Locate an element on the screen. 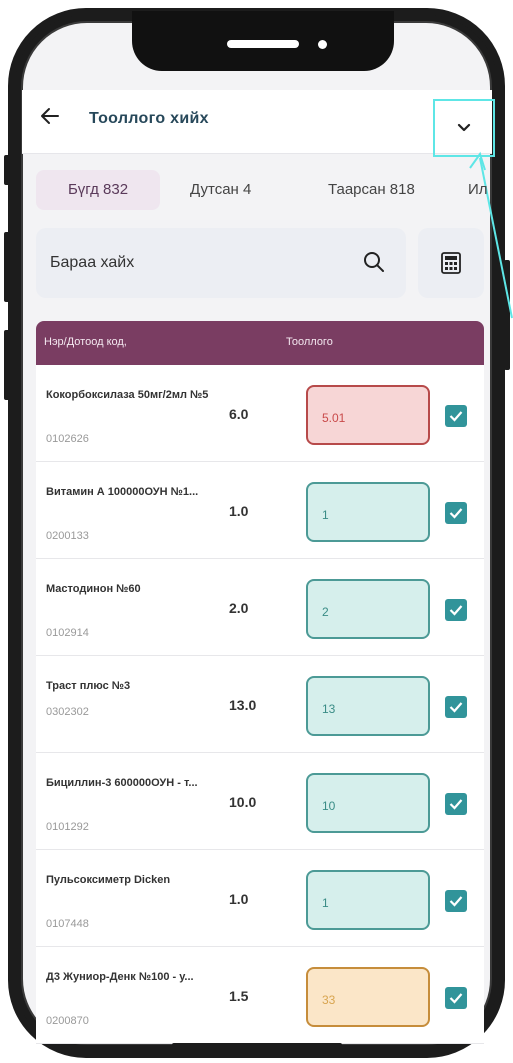 This screenshot has height=1063, width=513. arrow-left-icon is located at coordinates (50, 116).